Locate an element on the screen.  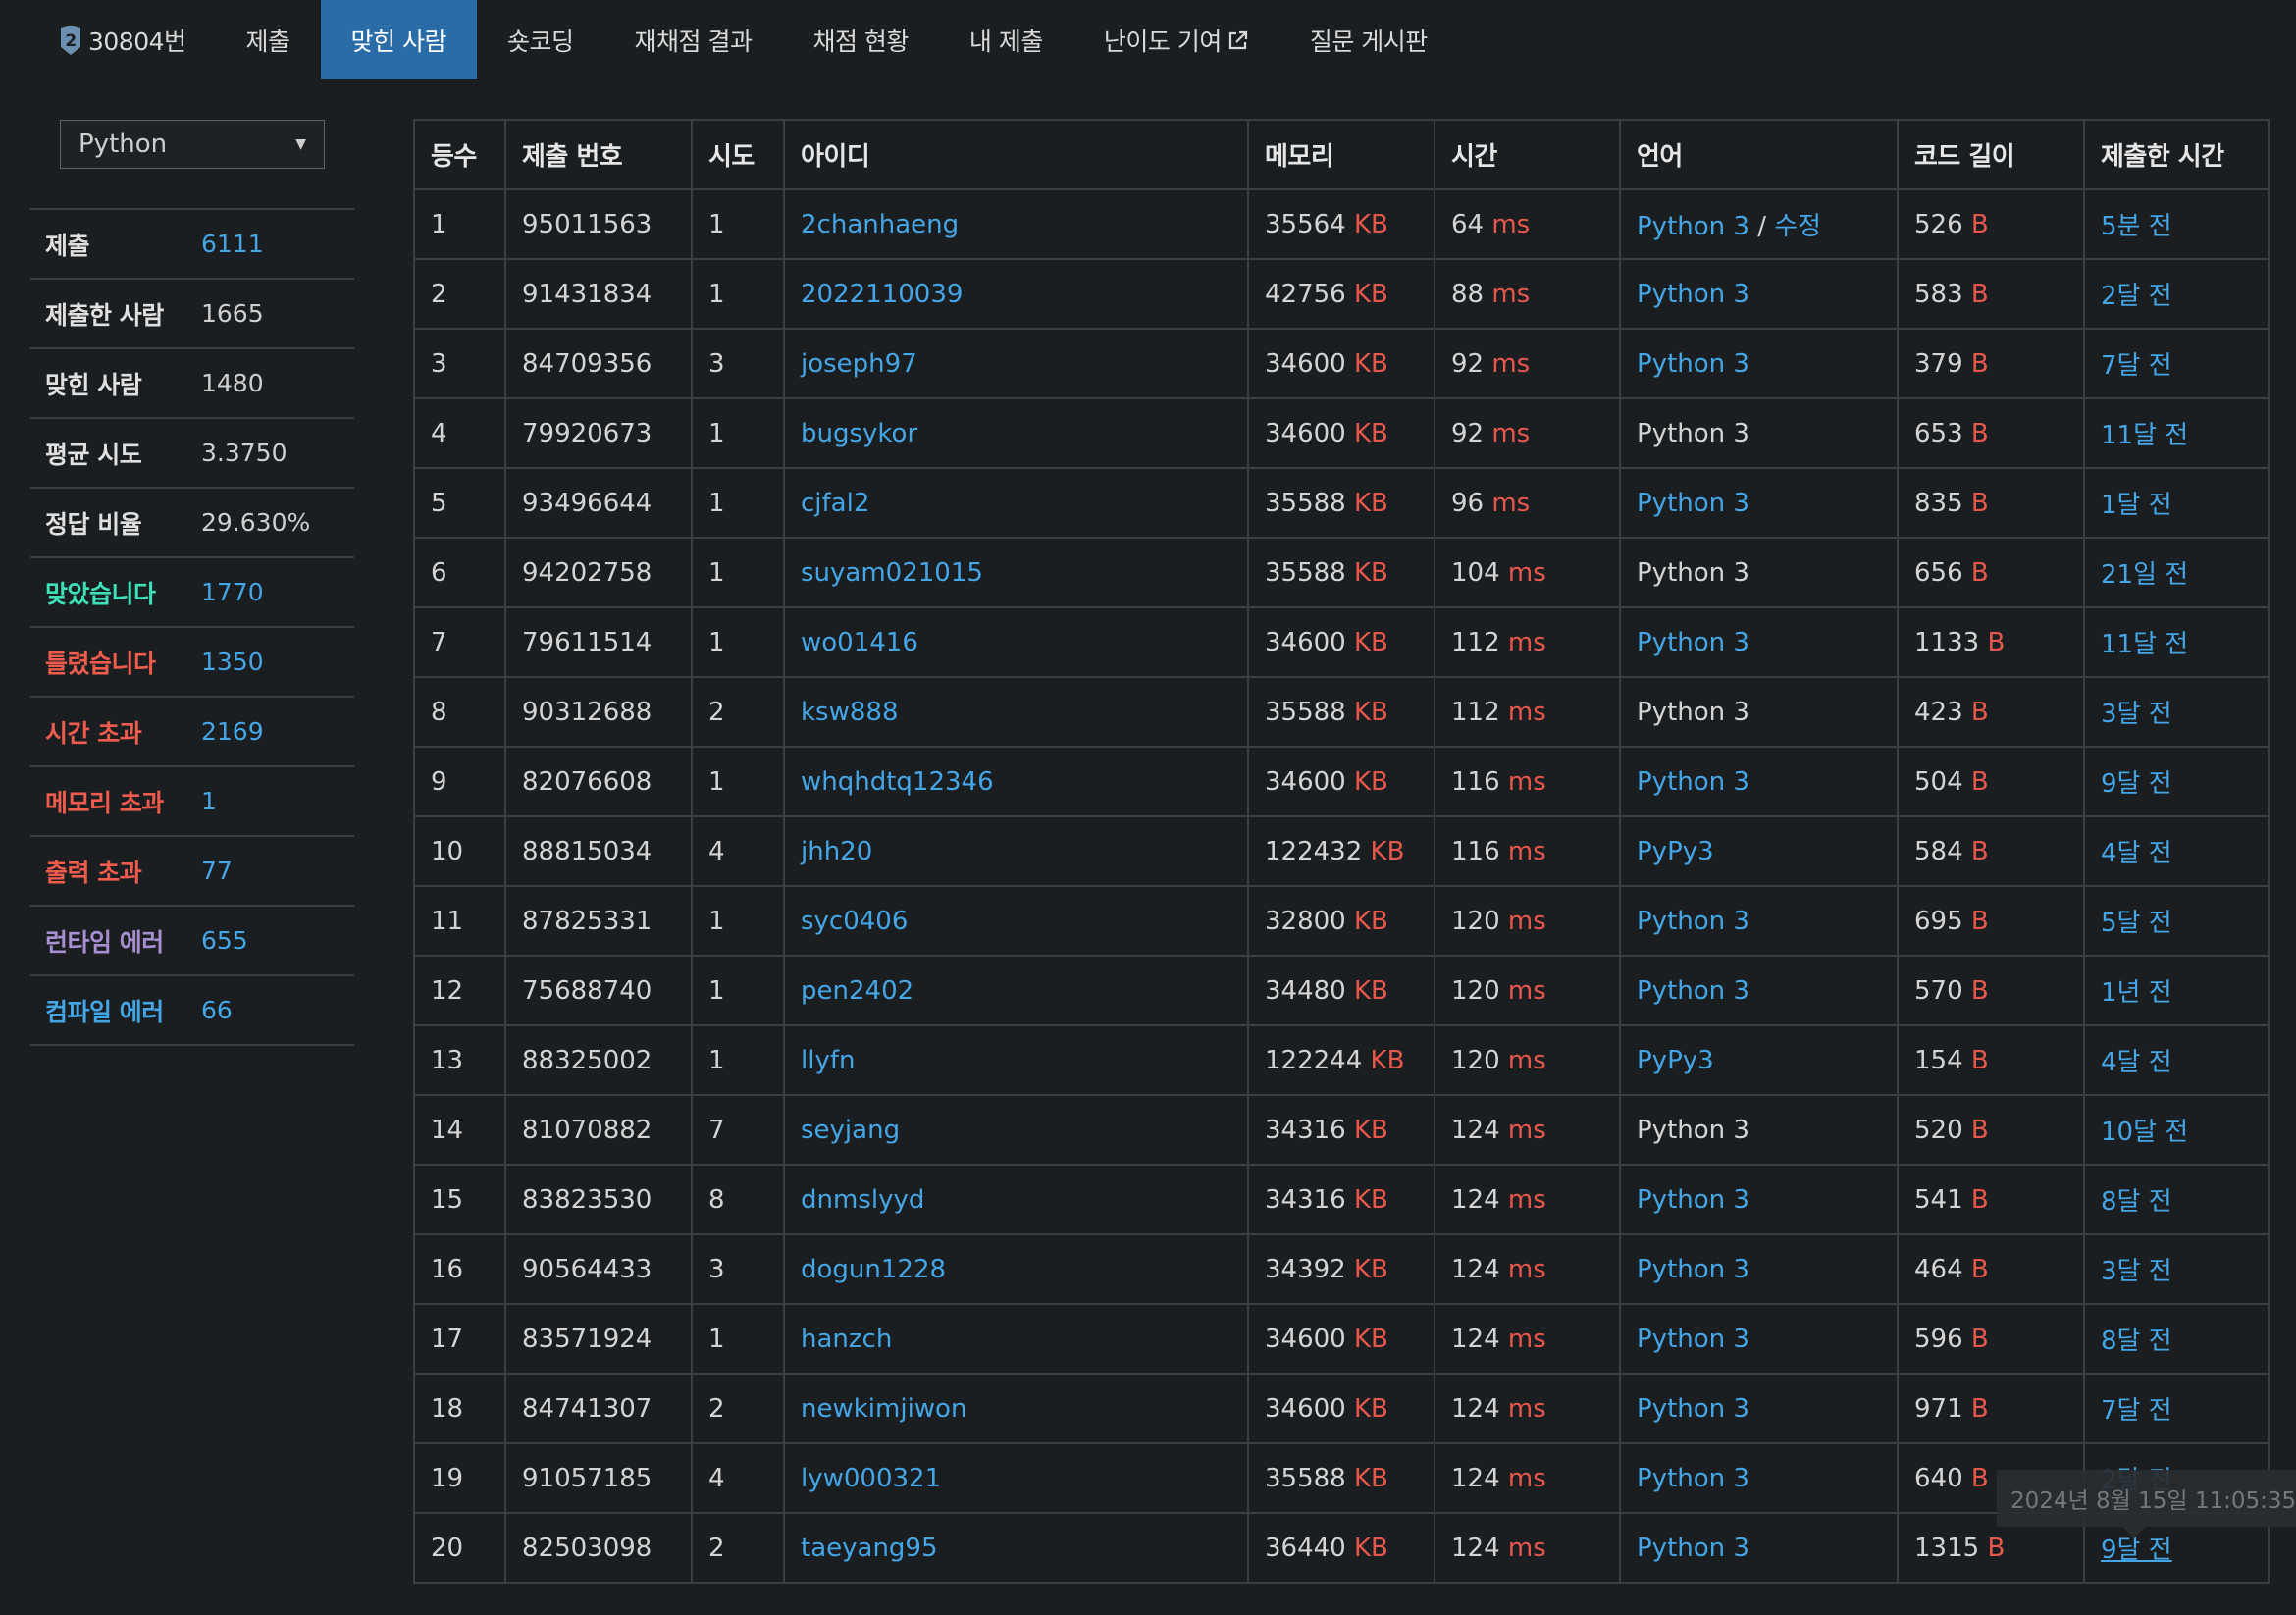
stat-value: 2169 is located at coordinates (232, 731).